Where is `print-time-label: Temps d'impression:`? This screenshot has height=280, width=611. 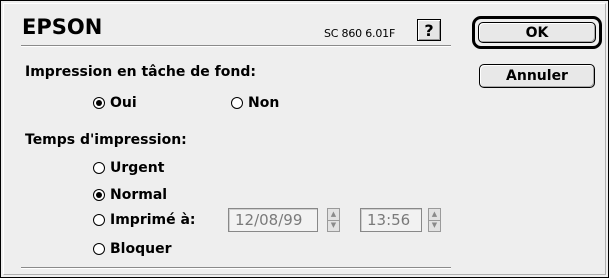
print-time-label: Temps d'impression: is located at coordinates (106, 140).